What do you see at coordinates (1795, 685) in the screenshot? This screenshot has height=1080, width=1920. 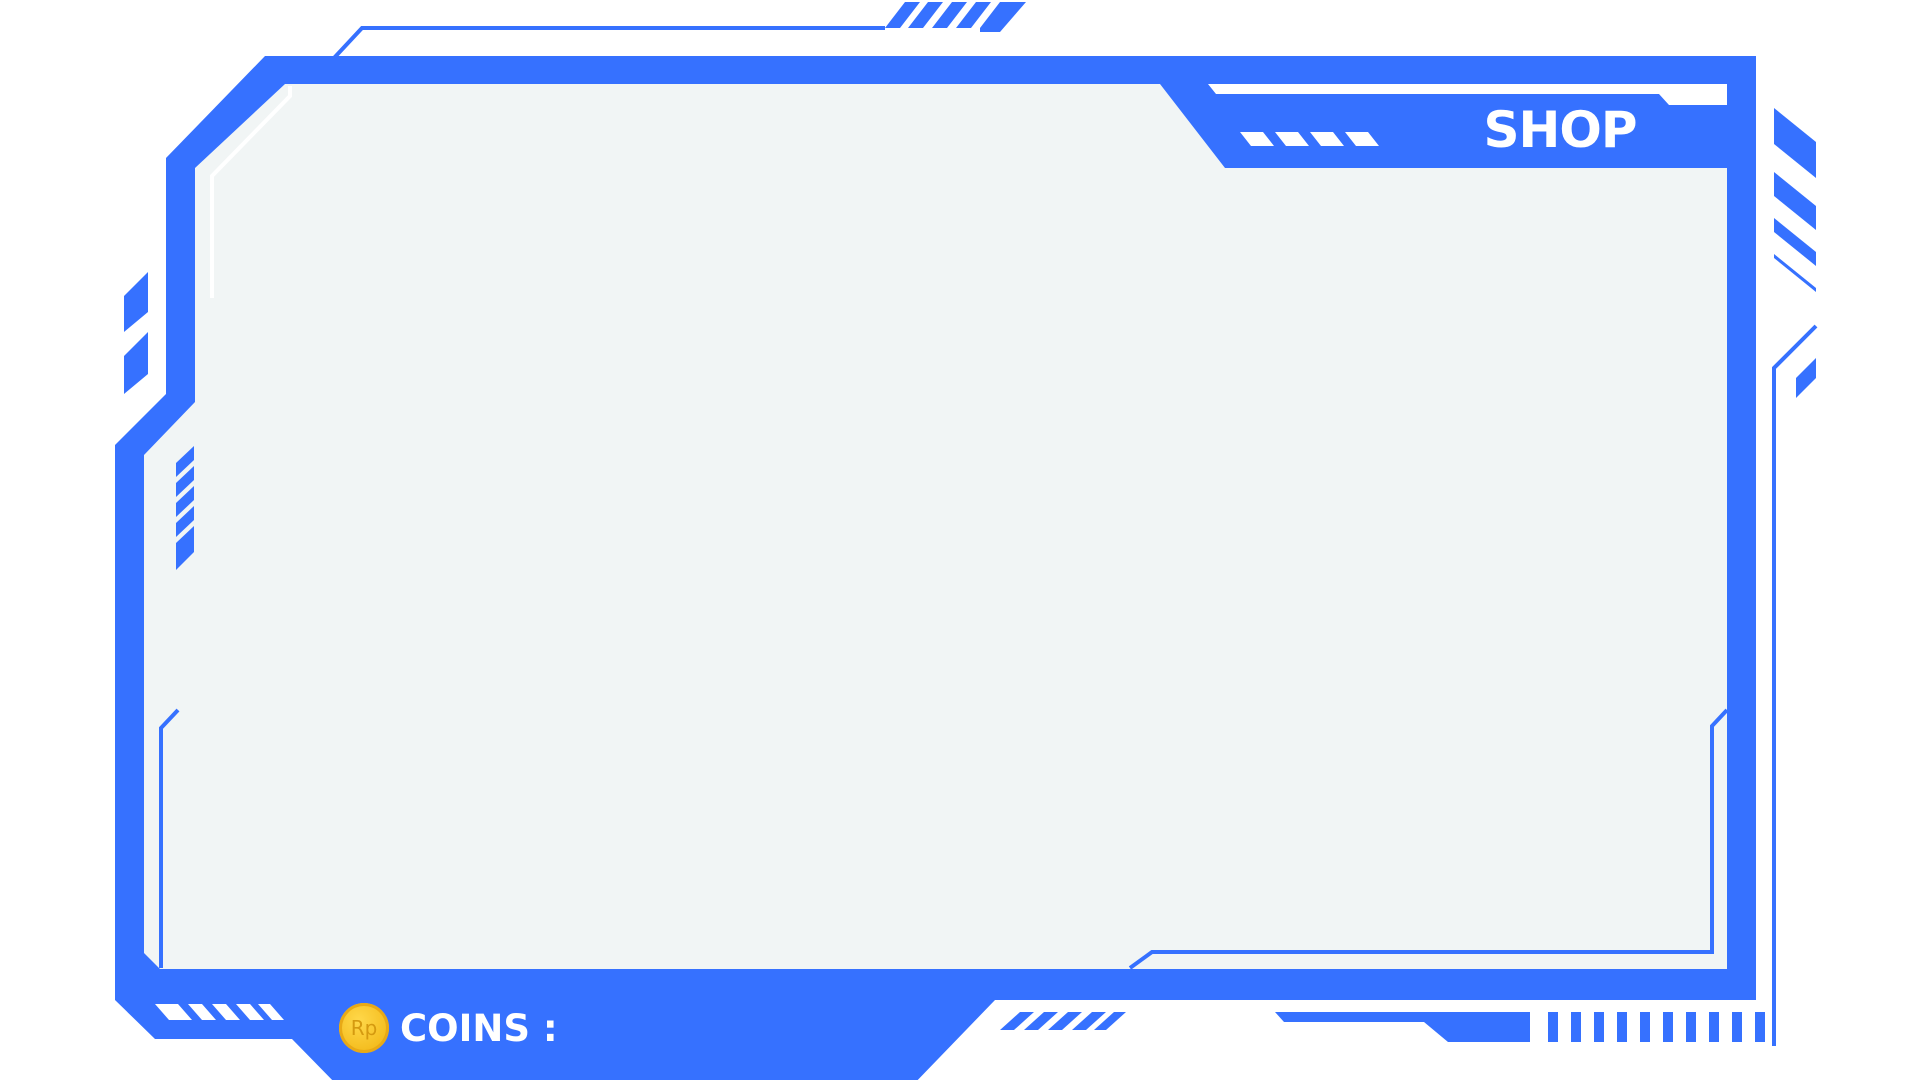 I see `right-outline` at bounding box center [1795, 685].